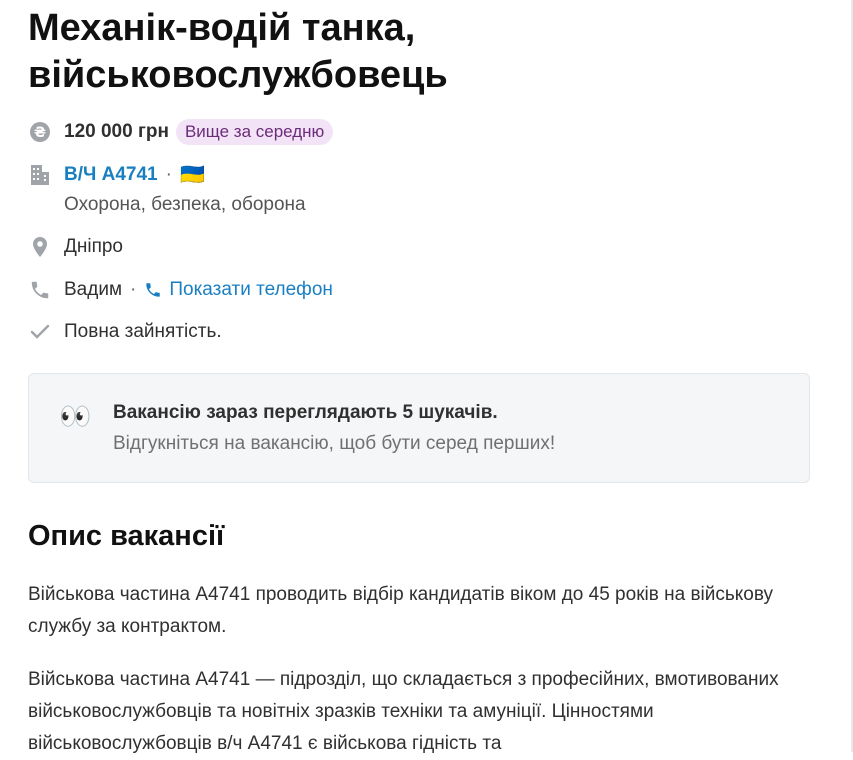  I want to click on phone-icon, so click(40, 290).